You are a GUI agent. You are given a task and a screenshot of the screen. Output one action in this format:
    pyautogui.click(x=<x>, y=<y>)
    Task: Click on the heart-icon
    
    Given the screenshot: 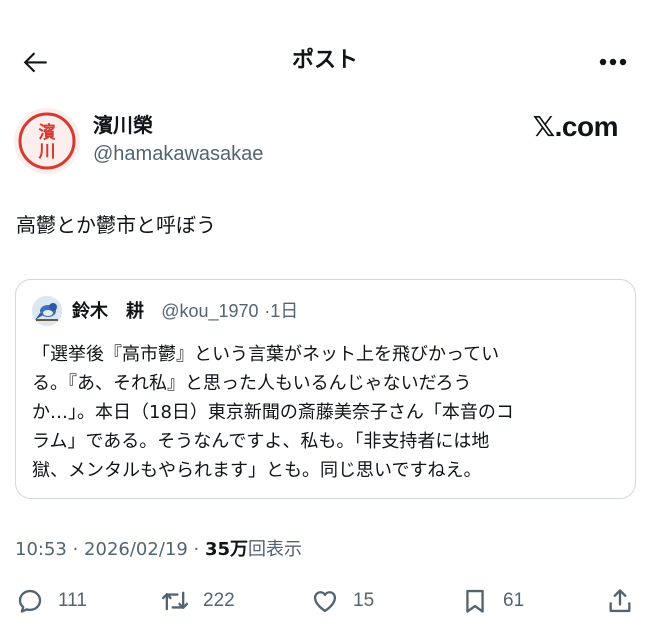 What is the action you would take?
    pyautogui.click(x=325, y=602)
    